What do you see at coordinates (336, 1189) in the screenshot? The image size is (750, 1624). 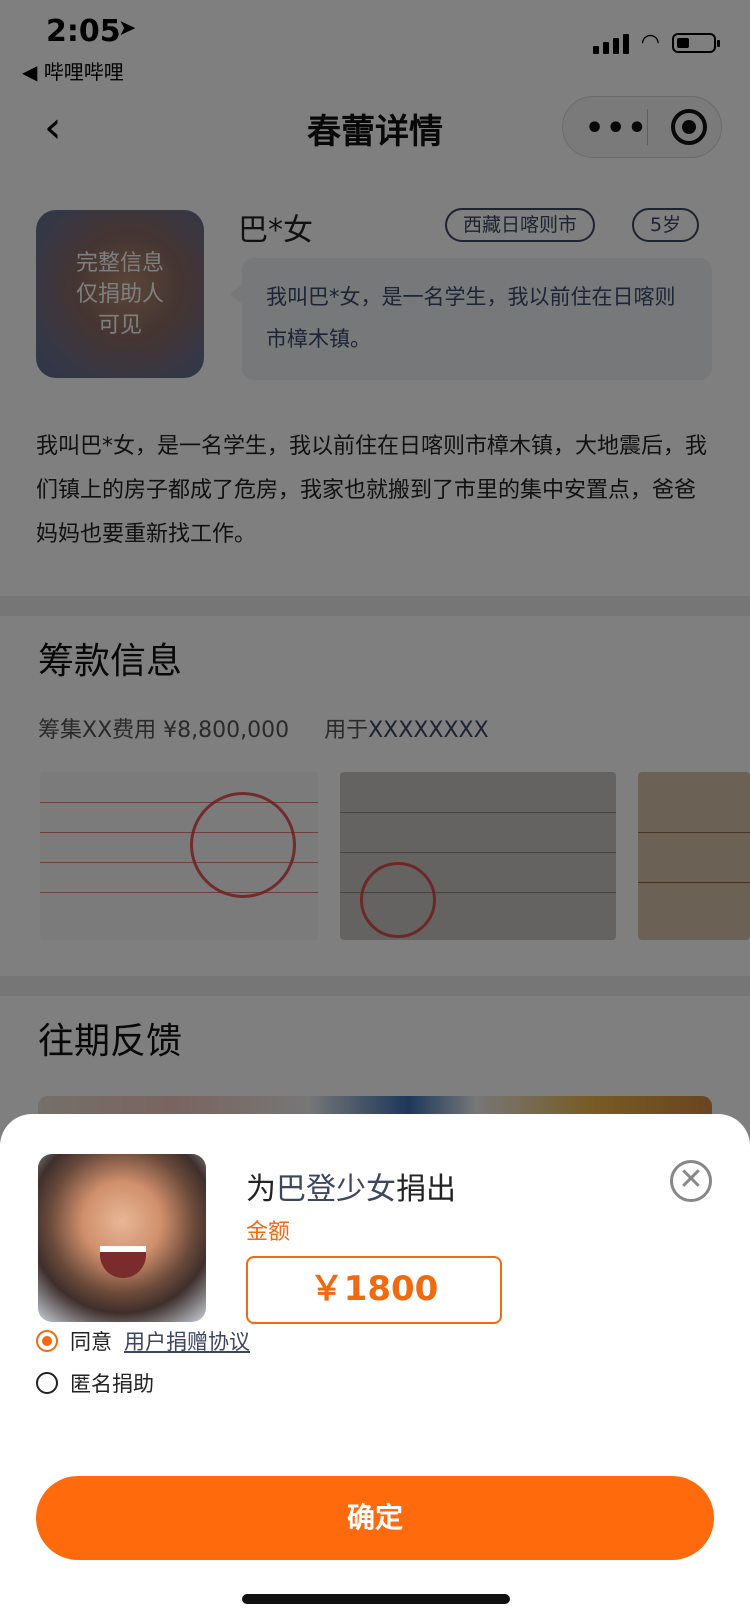 I see `donation-recipient: 巴登少女` at bounding box center [336, 1189].